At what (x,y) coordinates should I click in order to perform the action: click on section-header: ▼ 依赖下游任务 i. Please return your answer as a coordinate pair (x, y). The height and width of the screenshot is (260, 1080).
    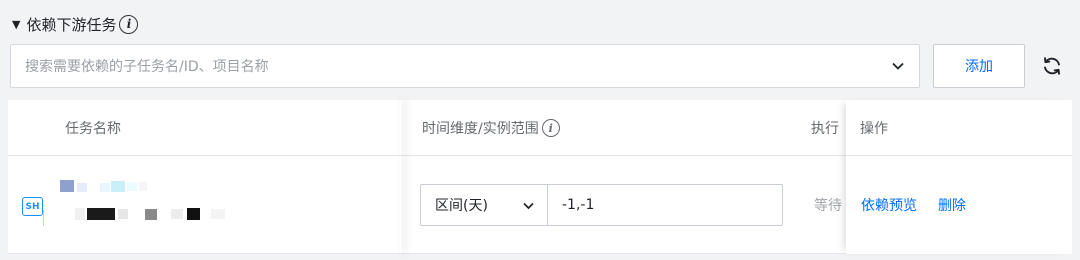
    Looking at the image, I should click on (75, 24).